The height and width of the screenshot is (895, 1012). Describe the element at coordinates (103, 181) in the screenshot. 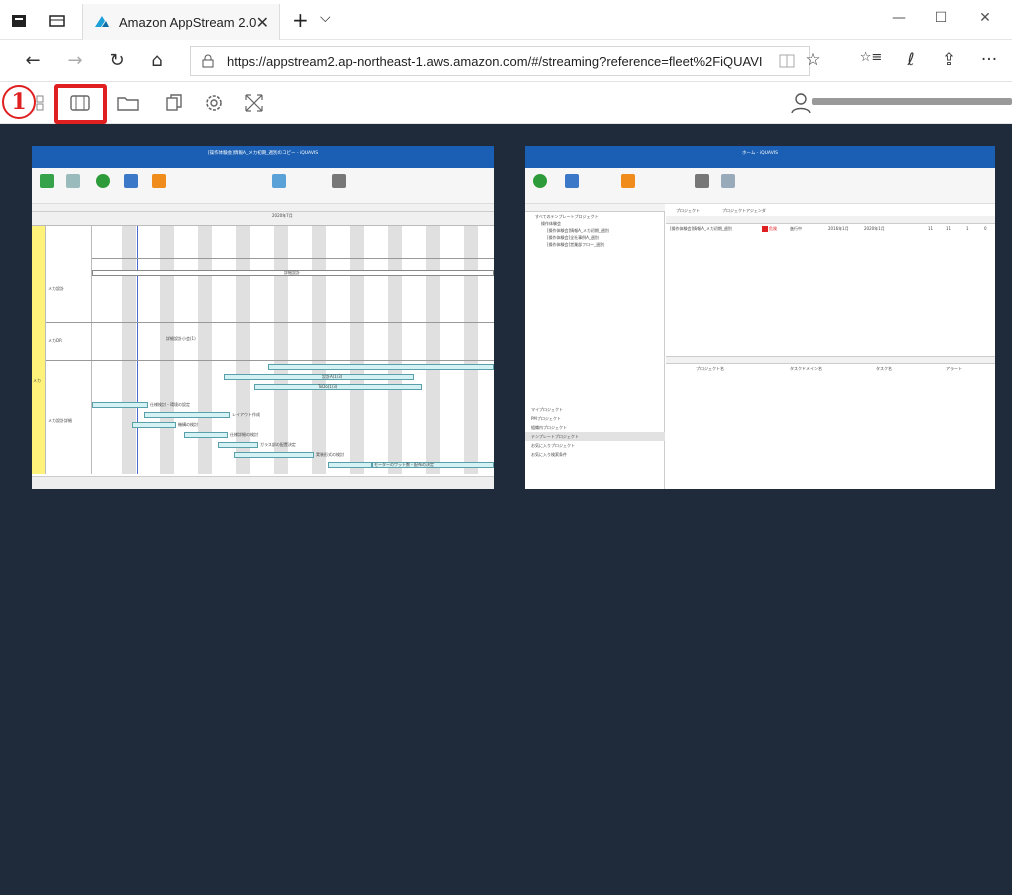

I see `ribbon-refresh-icon` at that location.